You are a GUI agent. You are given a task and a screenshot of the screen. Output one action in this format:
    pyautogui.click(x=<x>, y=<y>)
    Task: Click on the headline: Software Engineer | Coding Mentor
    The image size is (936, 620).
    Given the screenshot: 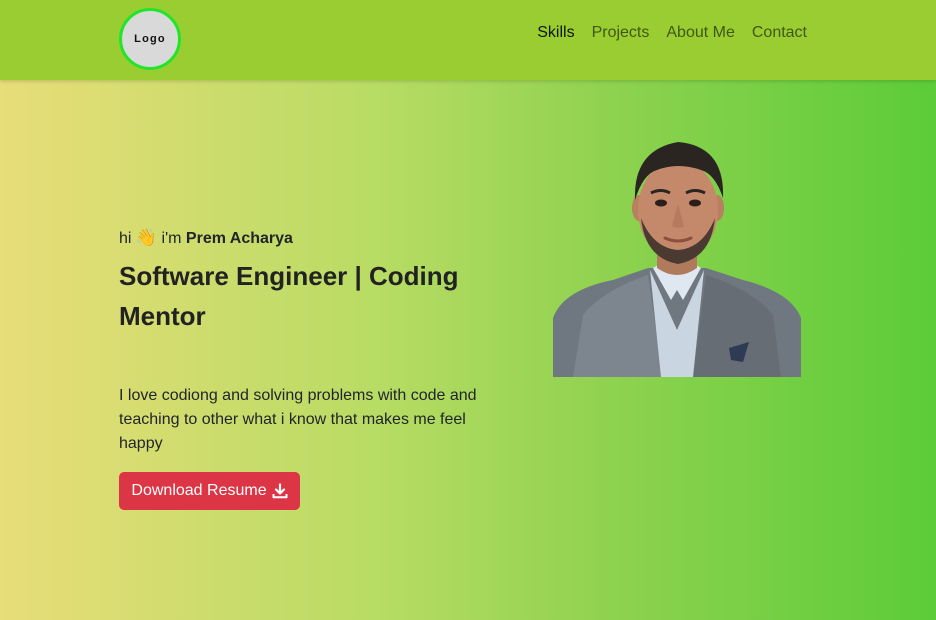 What is the action you would take?
    pyautogui.click(x=289, y=296)
    